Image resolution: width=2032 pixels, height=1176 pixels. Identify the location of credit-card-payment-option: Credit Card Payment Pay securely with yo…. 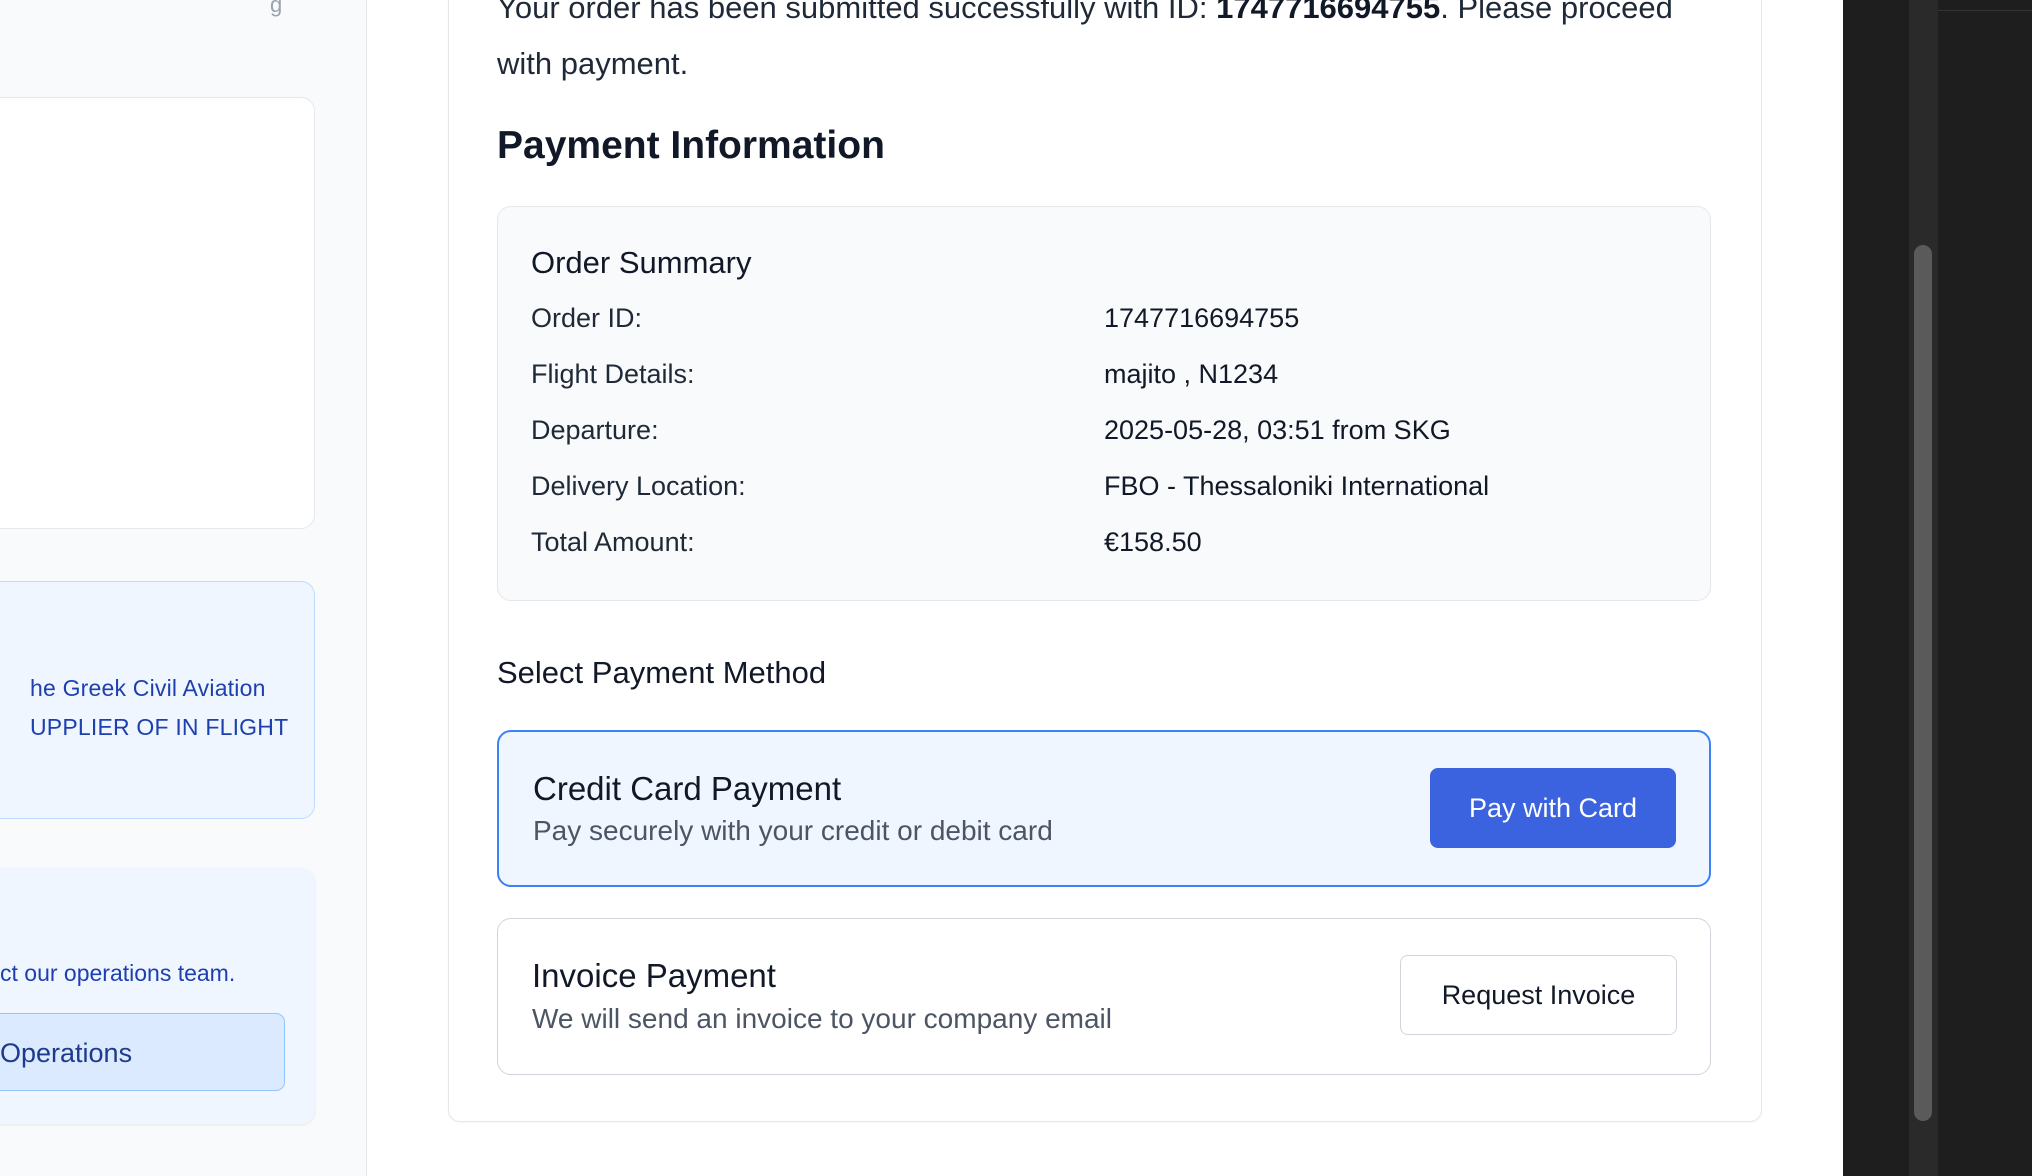
(1104, 808).